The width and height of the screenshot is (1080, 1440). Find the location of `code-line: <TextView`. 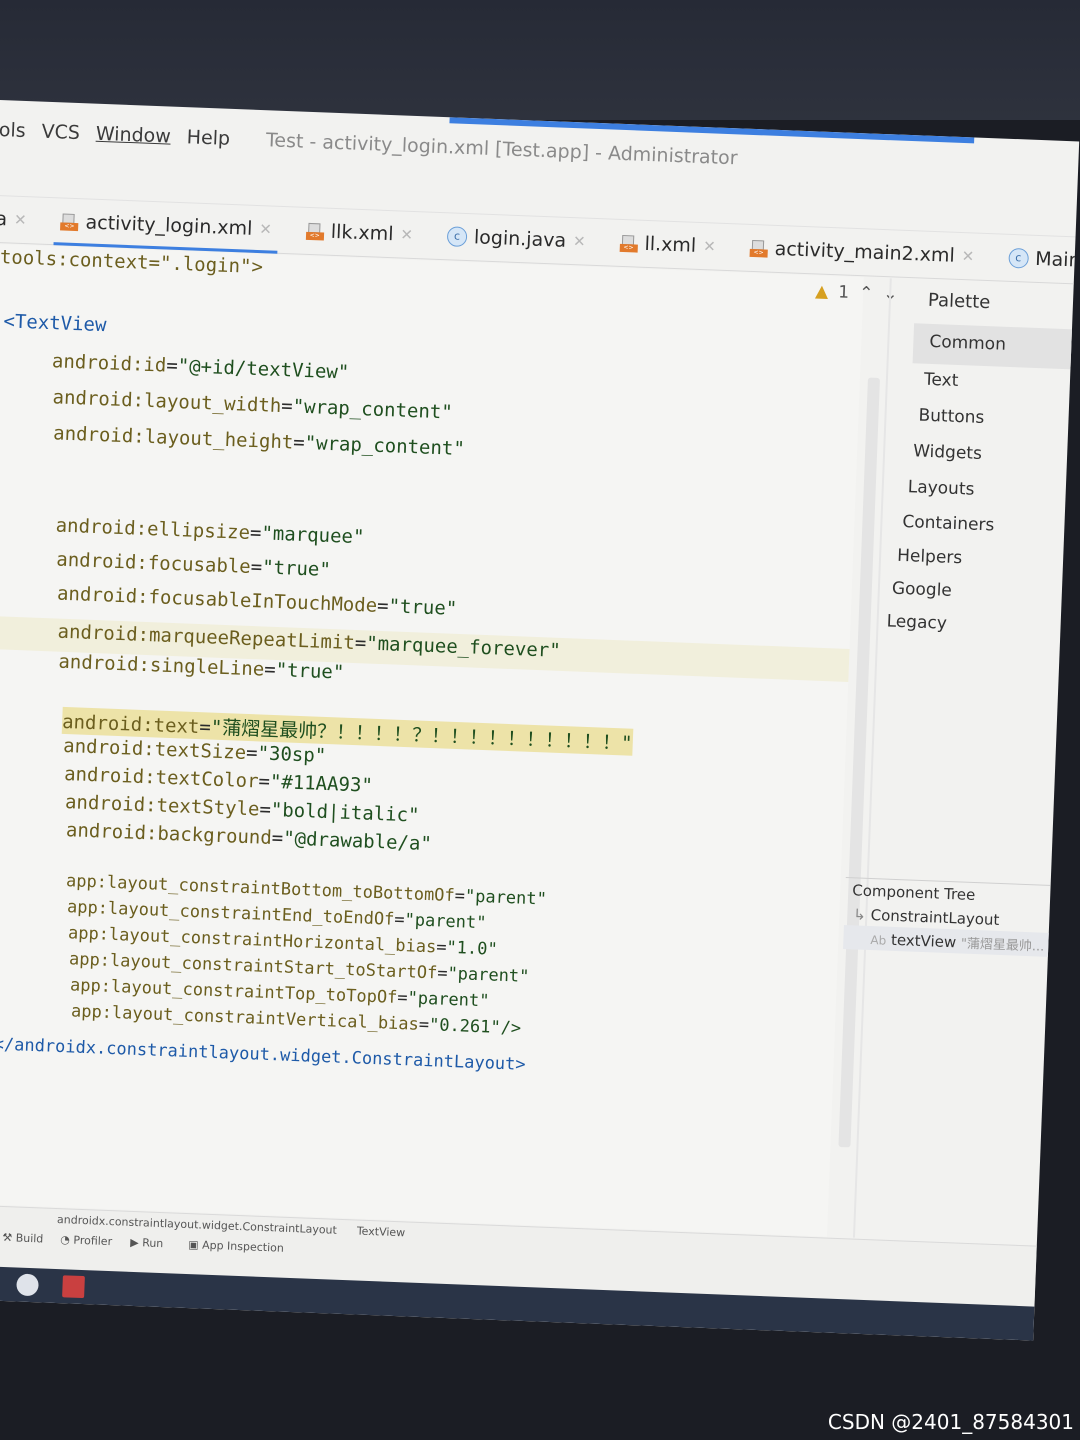

code-line: <TextView is located at coordinates (55, 323).